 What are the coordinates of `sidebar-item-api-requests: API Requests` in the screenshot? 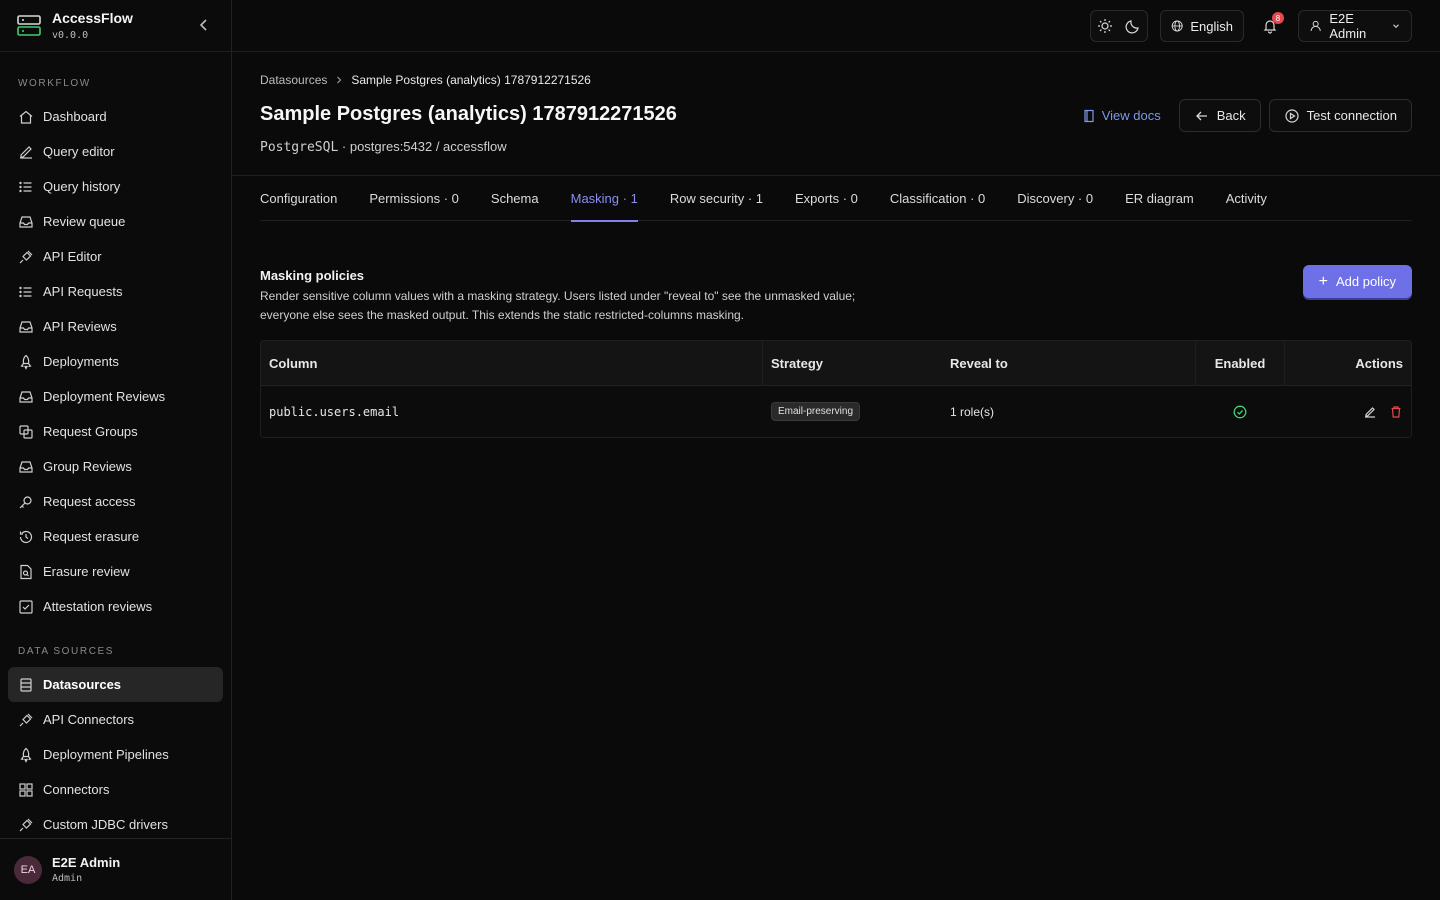 It's located at (115, 291).